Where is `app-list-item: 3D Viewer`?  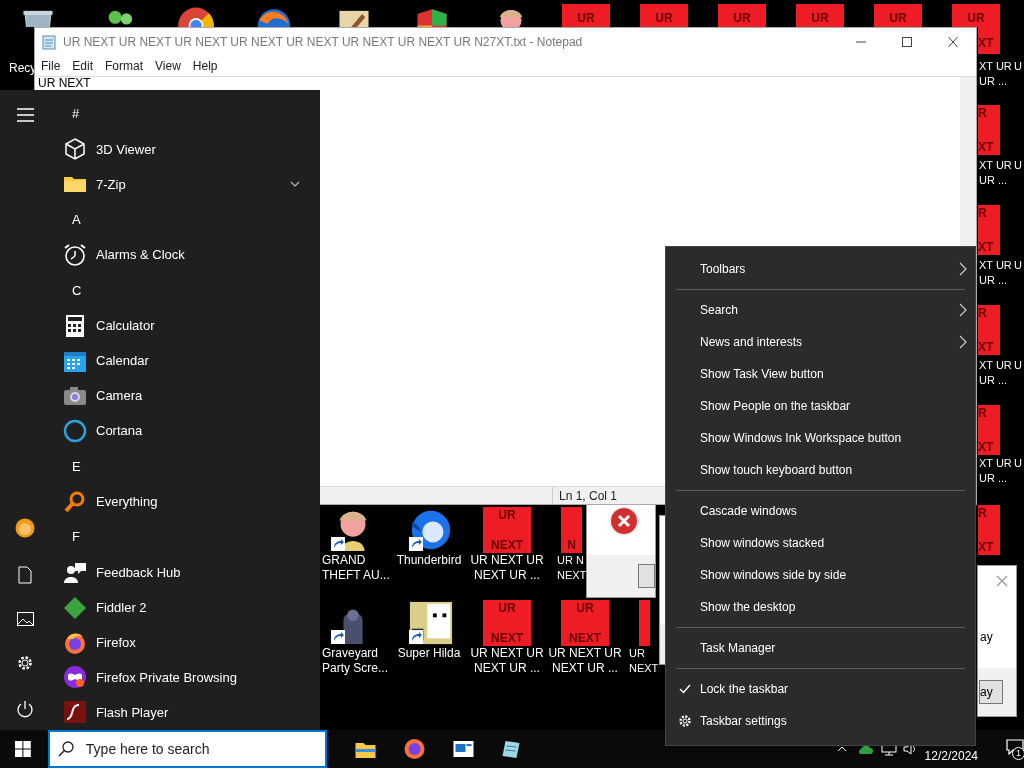
app-list-item: 3D Viewer is located at coordinates (185, 149).